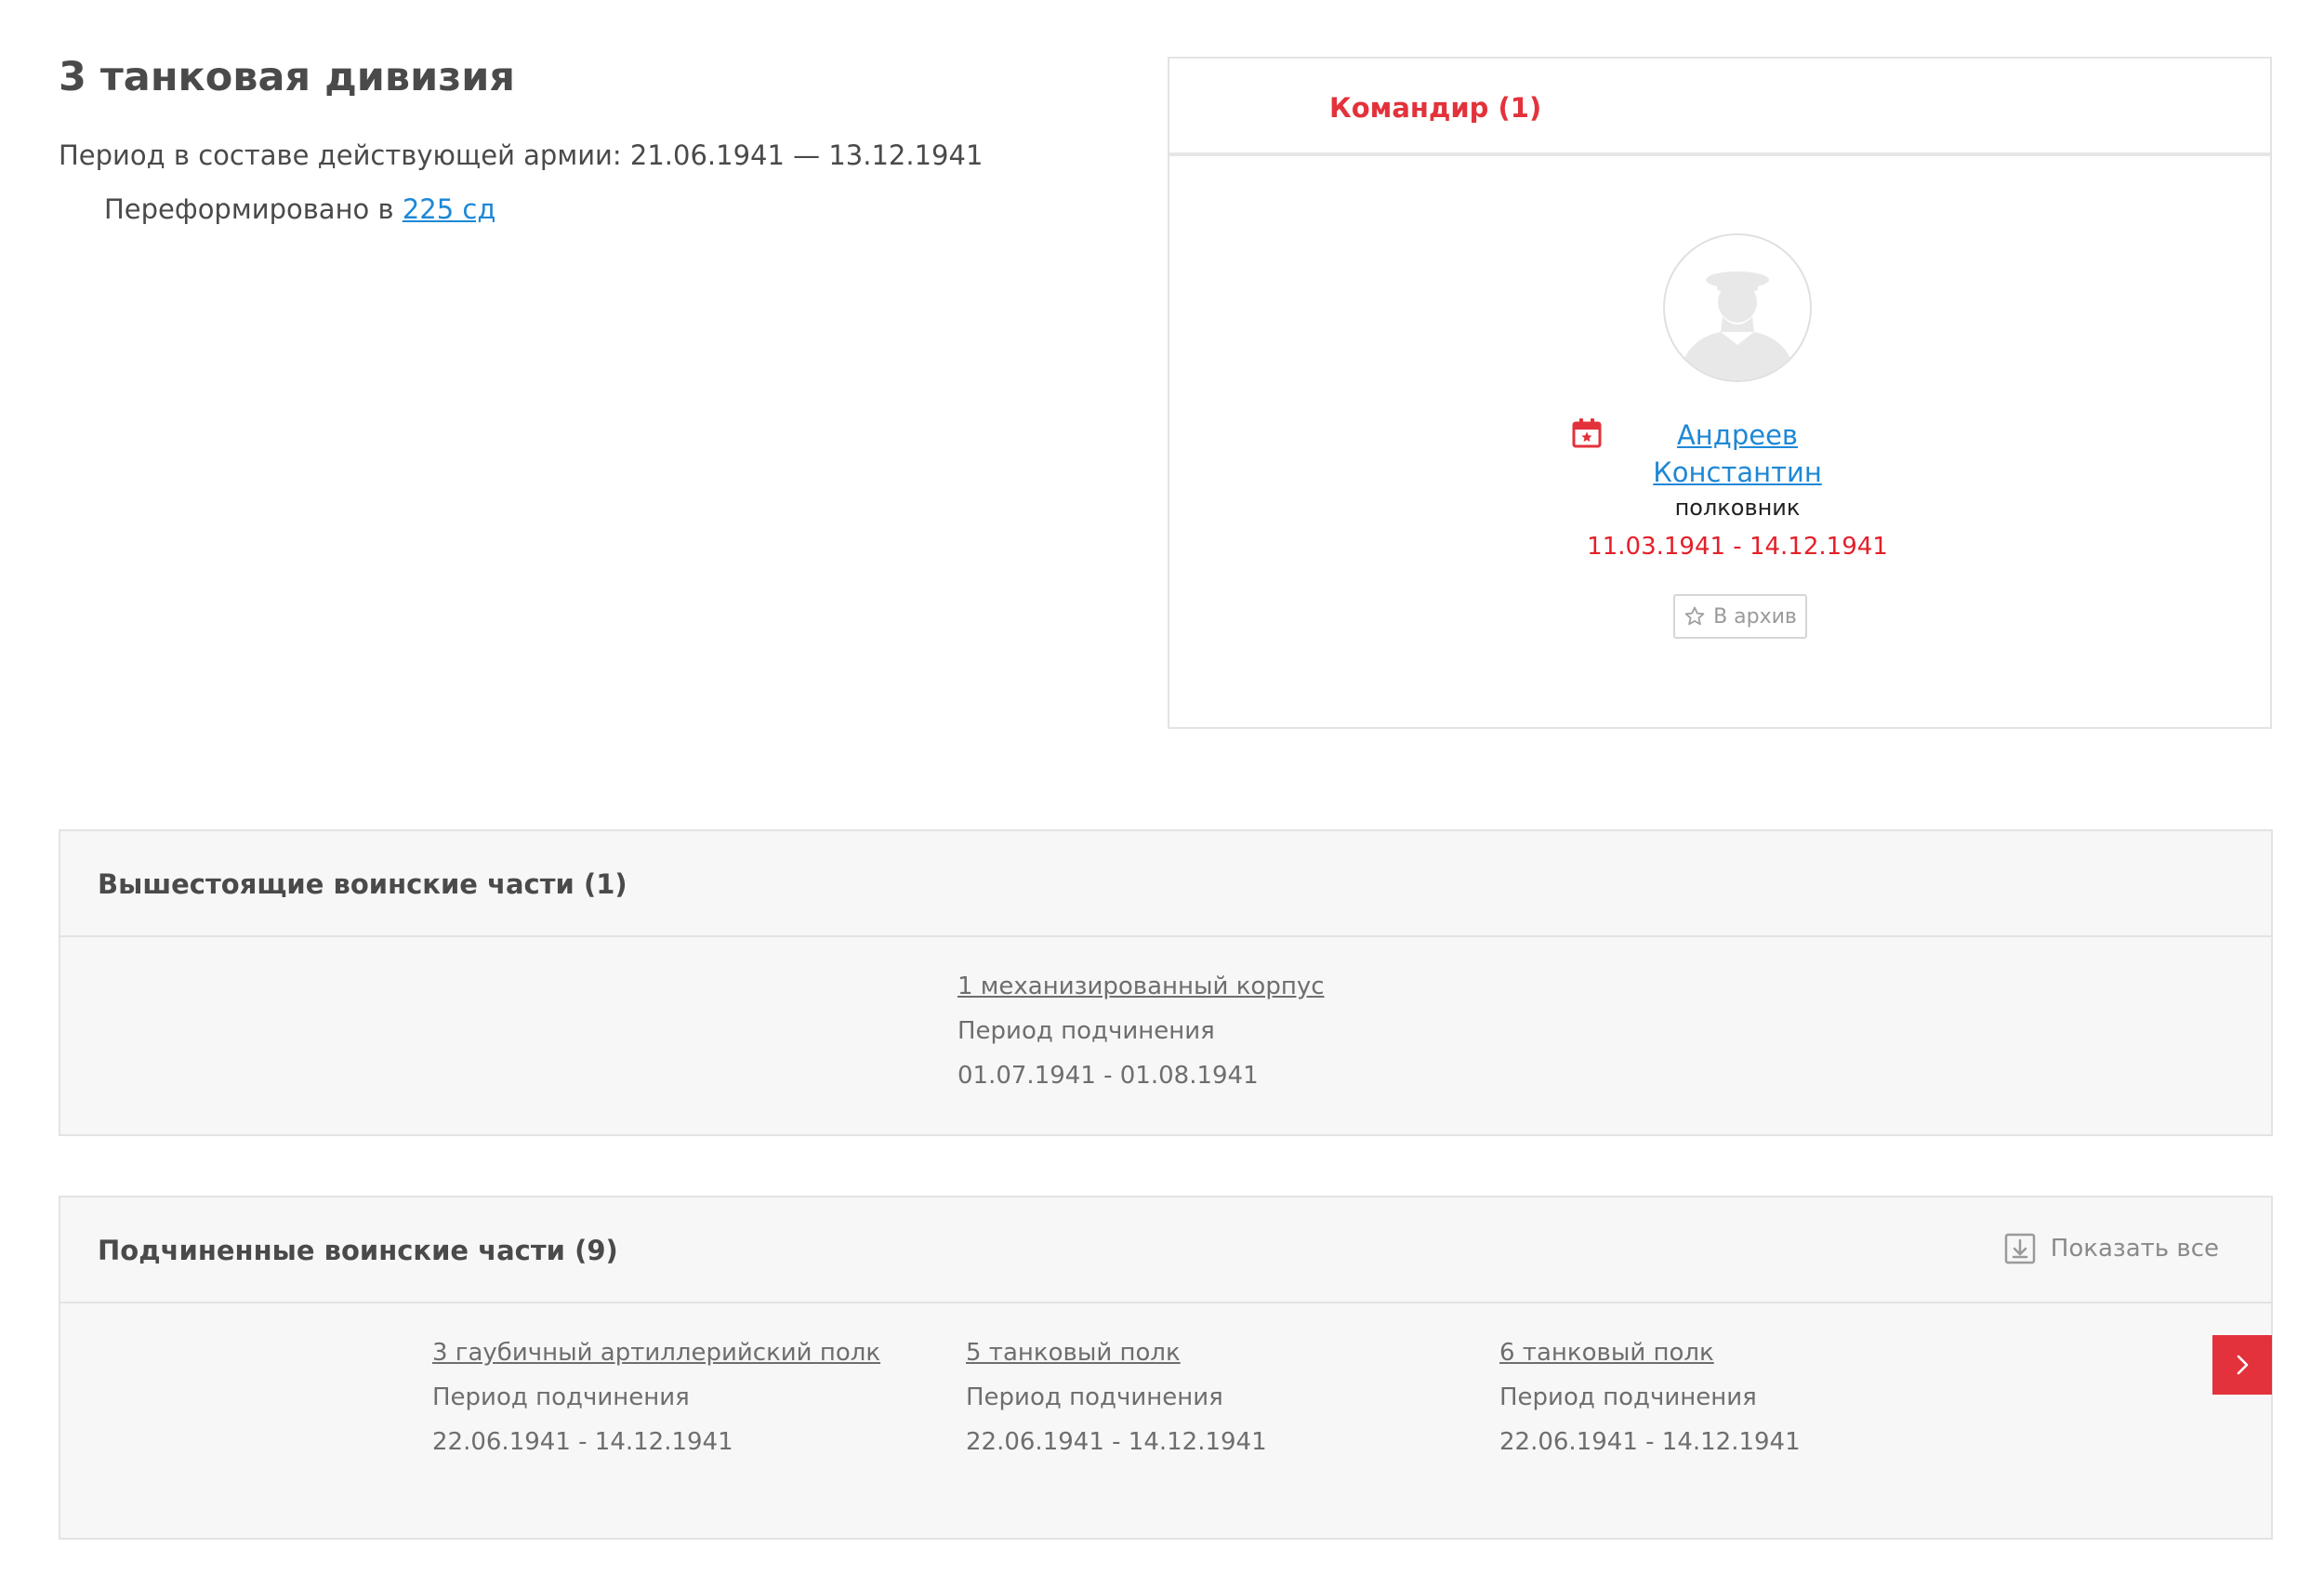 The width and height of the screenshot is (2324, 1588). What do you see at coordinates (1108, 1076) in the screenshot?
I see `unit-period-dates: 01.07.1941 - 01.08.1941` at bounding box center [1108, 1076].